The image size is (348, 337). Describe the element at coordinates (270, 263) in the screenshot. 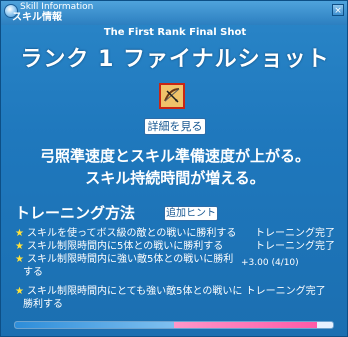

I see `training-progress: +3.00 (4/10)` at that location.